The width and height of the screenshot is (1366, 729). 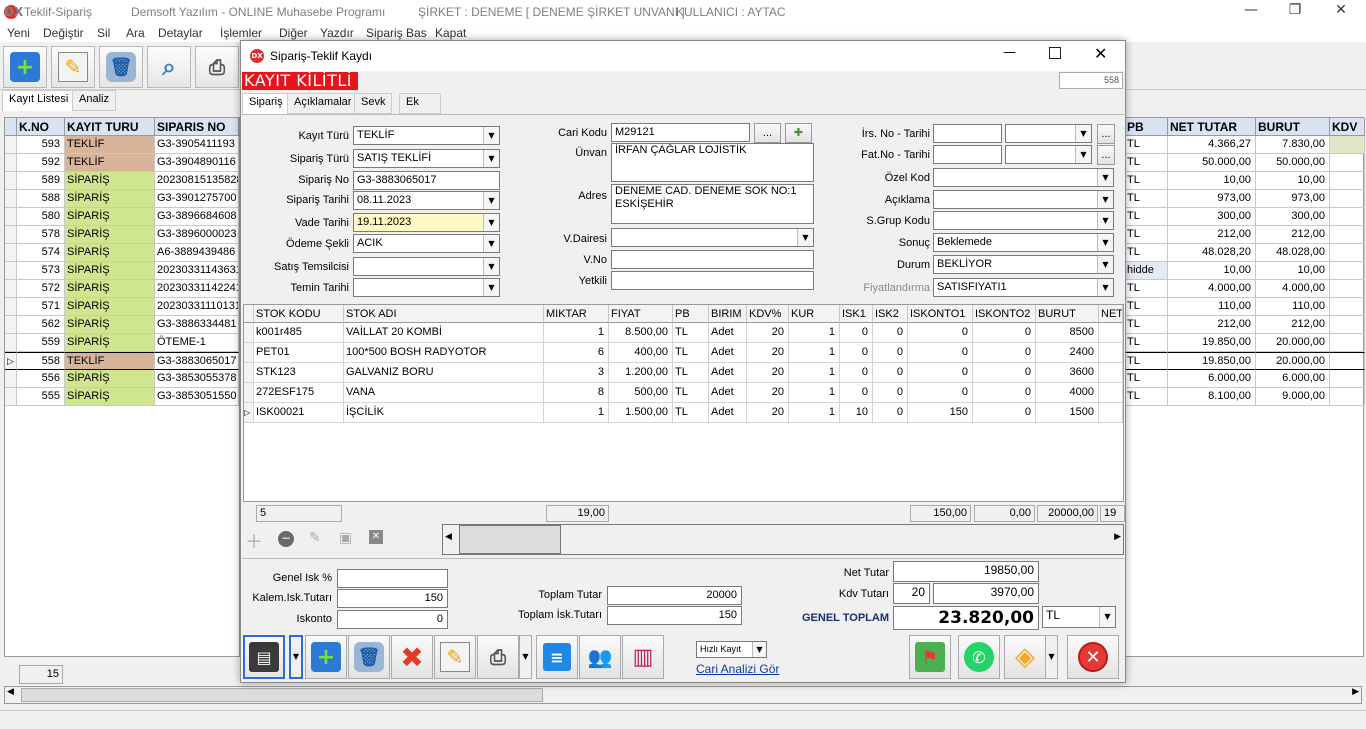 I want to click on table-cell-net-tutar: 4.000,00, so click(x=1212, y=289).